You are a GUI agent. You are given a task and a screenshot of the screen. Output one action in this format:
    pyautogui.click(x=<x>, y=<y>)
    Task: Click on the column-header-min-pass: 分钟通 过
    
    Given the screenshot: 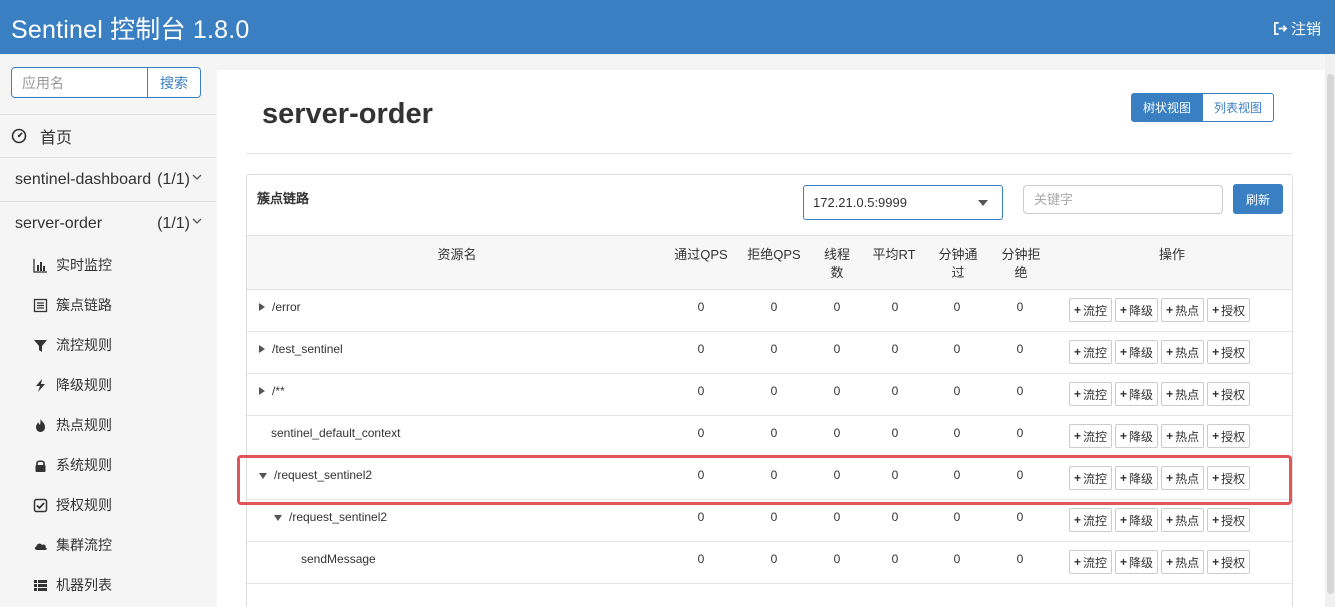 What is the action you would take?
    pyautogui.click(x=958, y=264)
    